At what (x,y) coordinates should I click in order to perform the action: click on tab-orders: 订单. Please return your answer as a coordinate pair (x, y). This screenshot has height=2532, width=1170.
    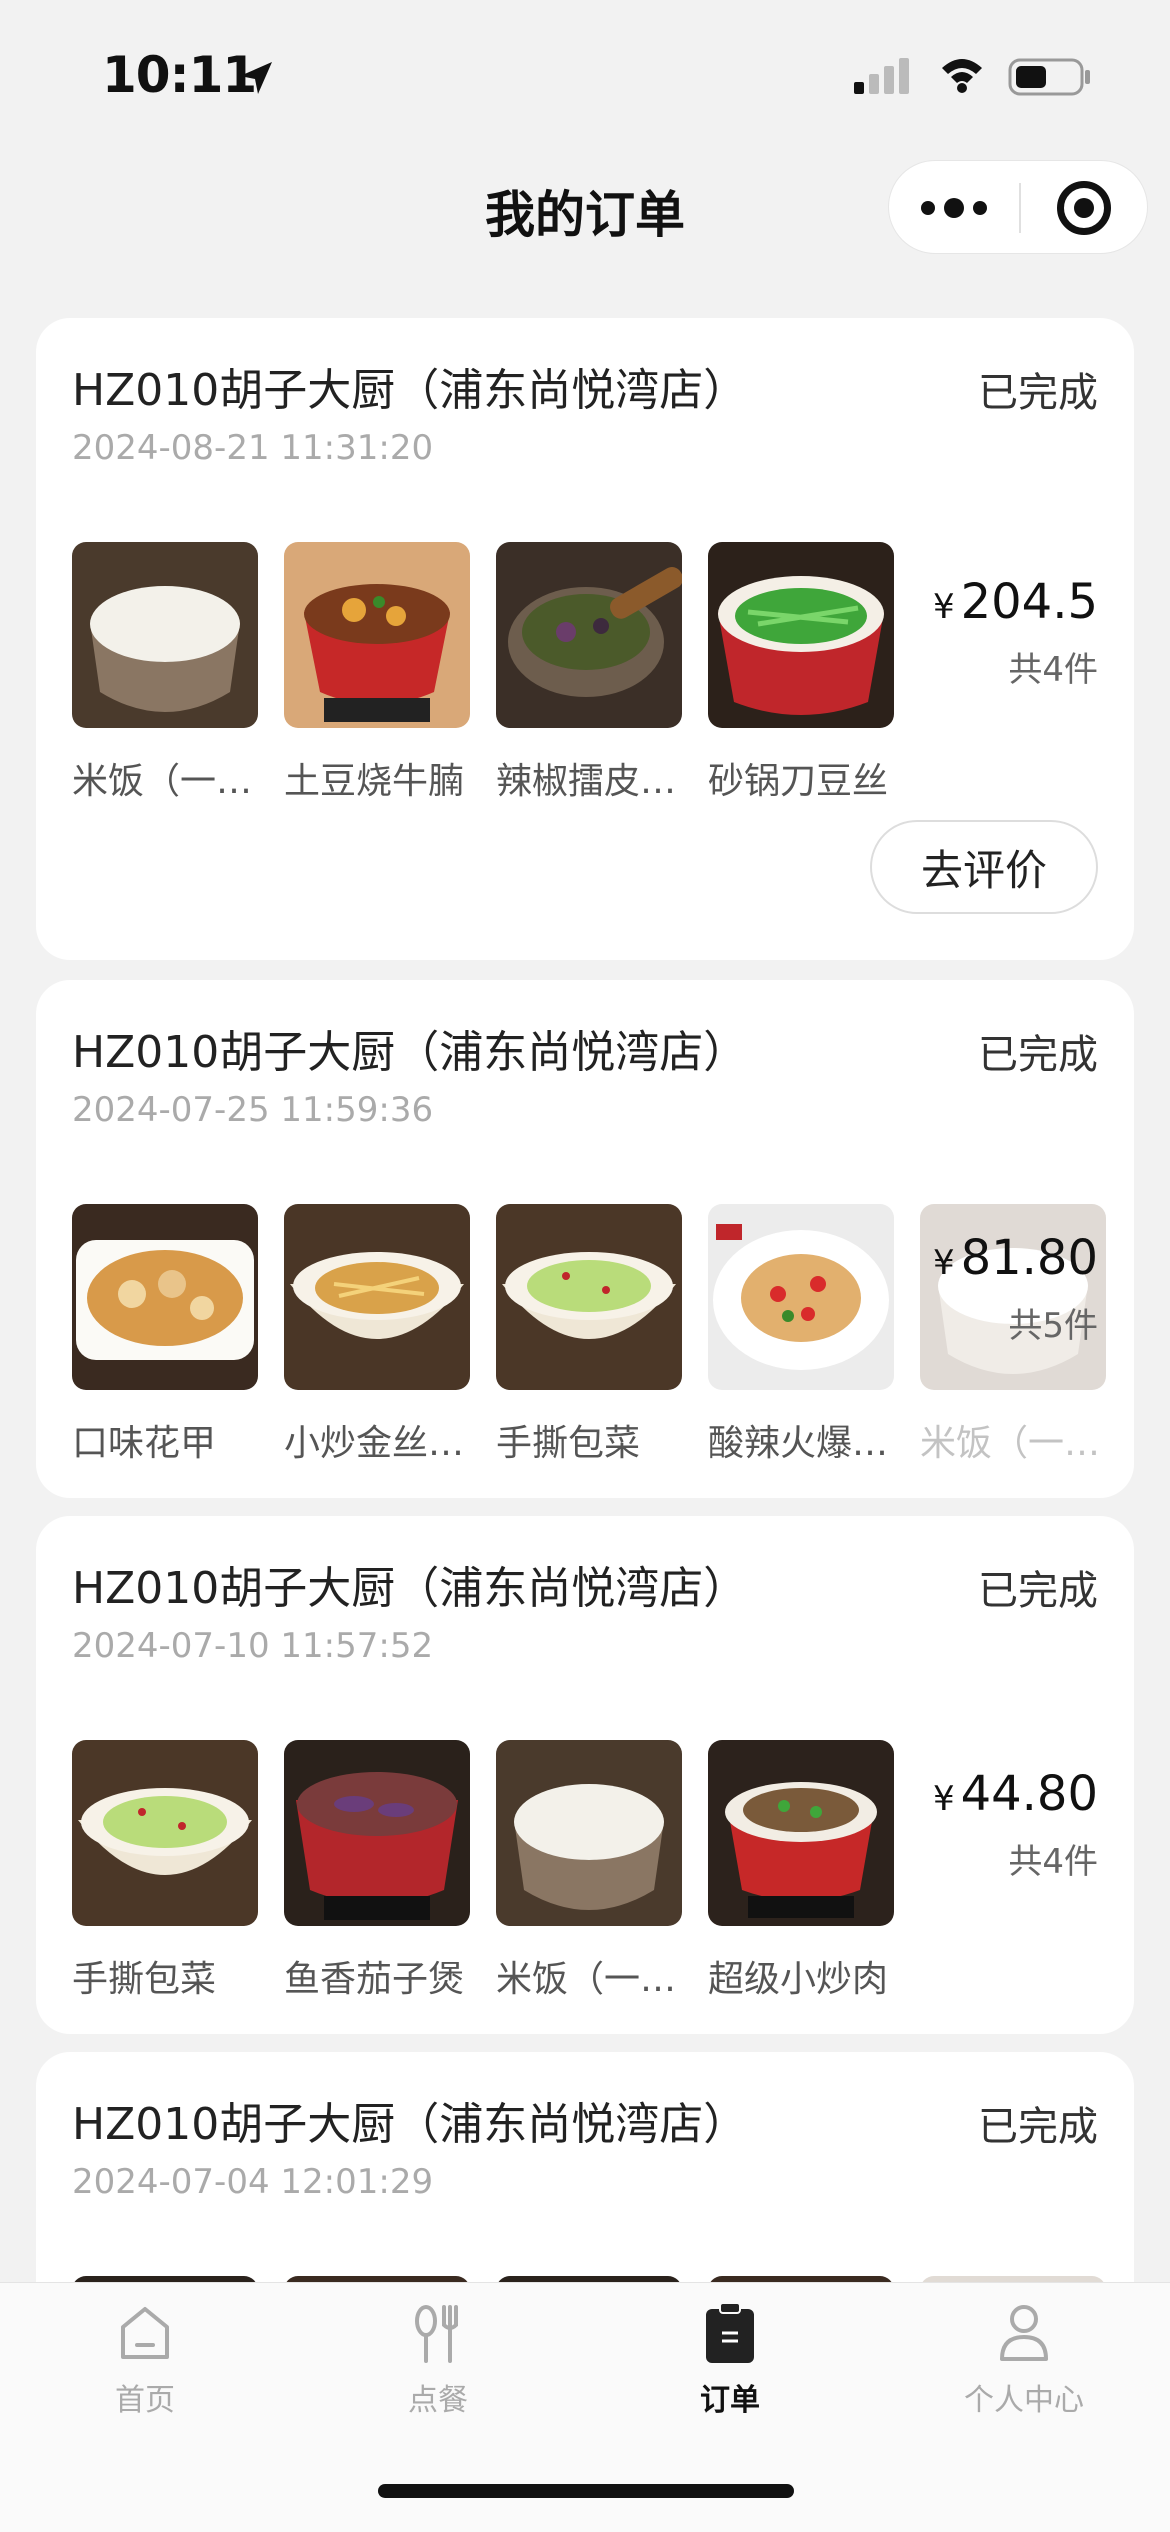
    Looking at the image, I should click on (730, 2360).